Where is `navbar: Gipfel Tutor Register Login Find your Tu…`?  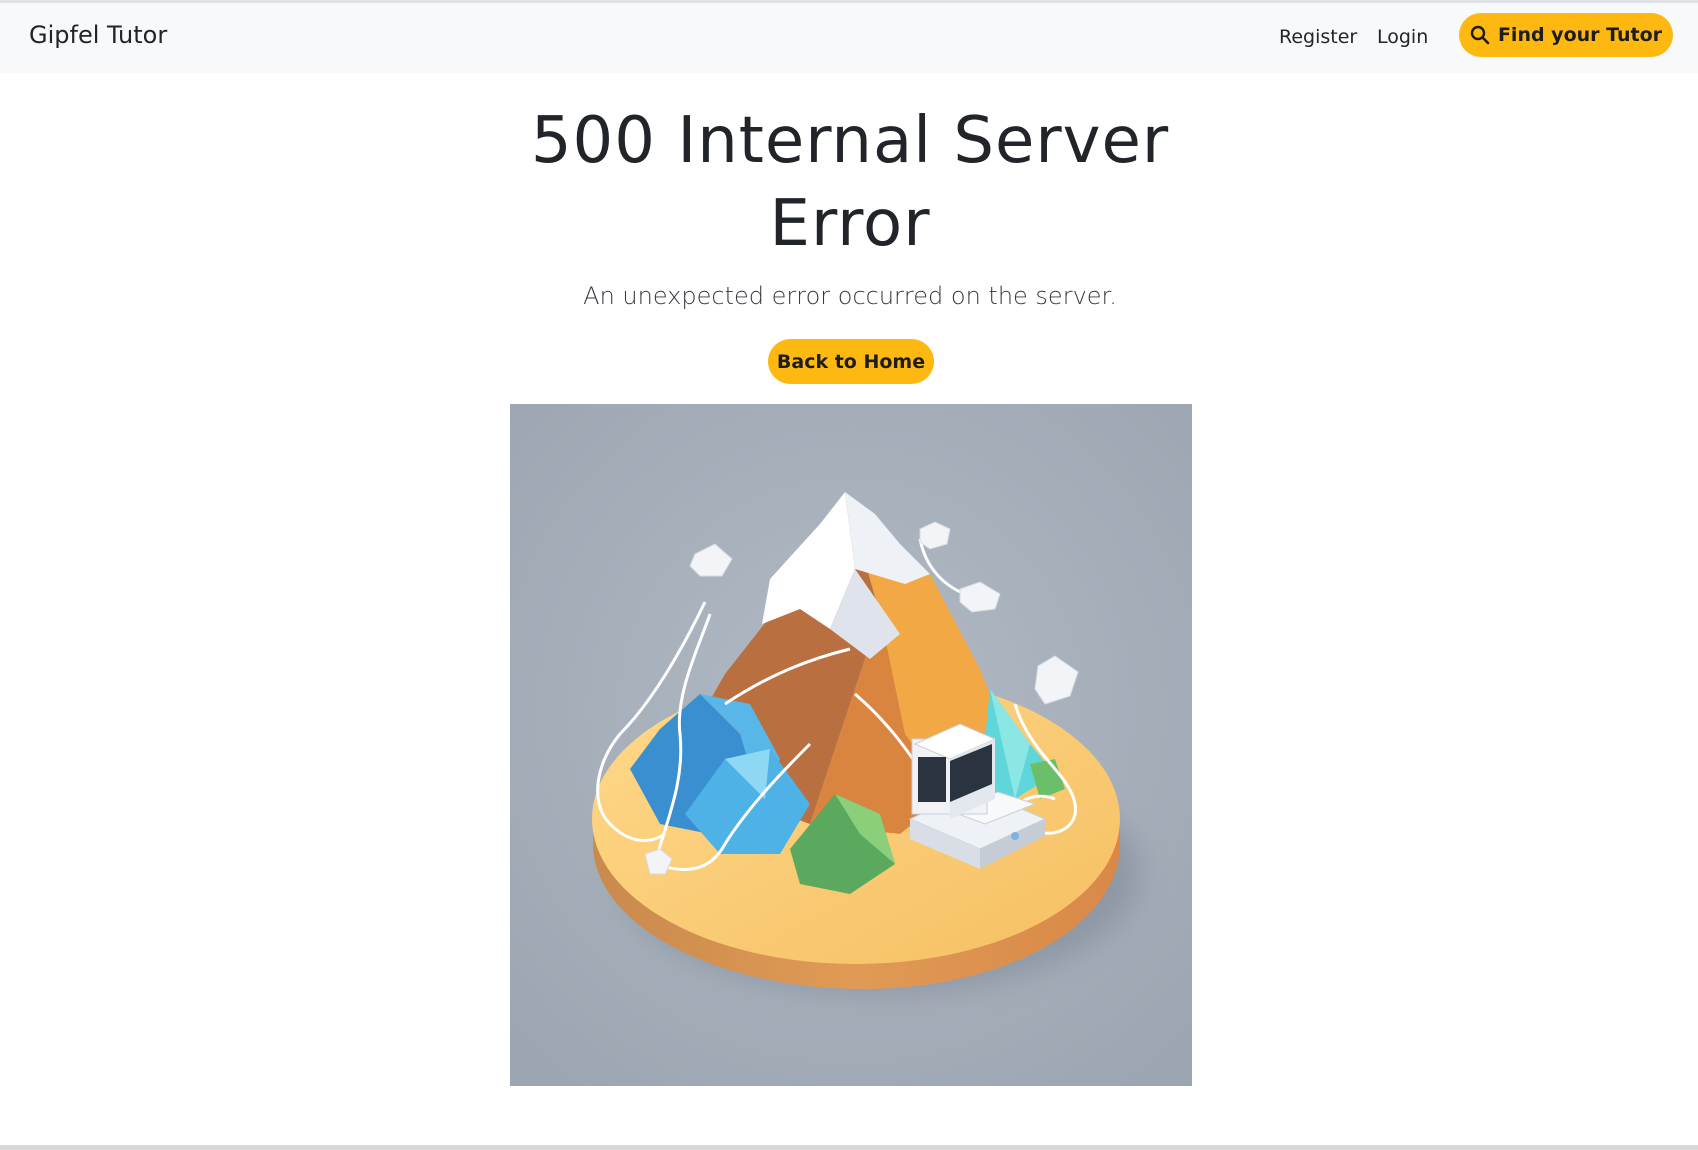
navbar: Gipfel Tutor Register Login Find your Tu… is located at coordinates (849, 38).